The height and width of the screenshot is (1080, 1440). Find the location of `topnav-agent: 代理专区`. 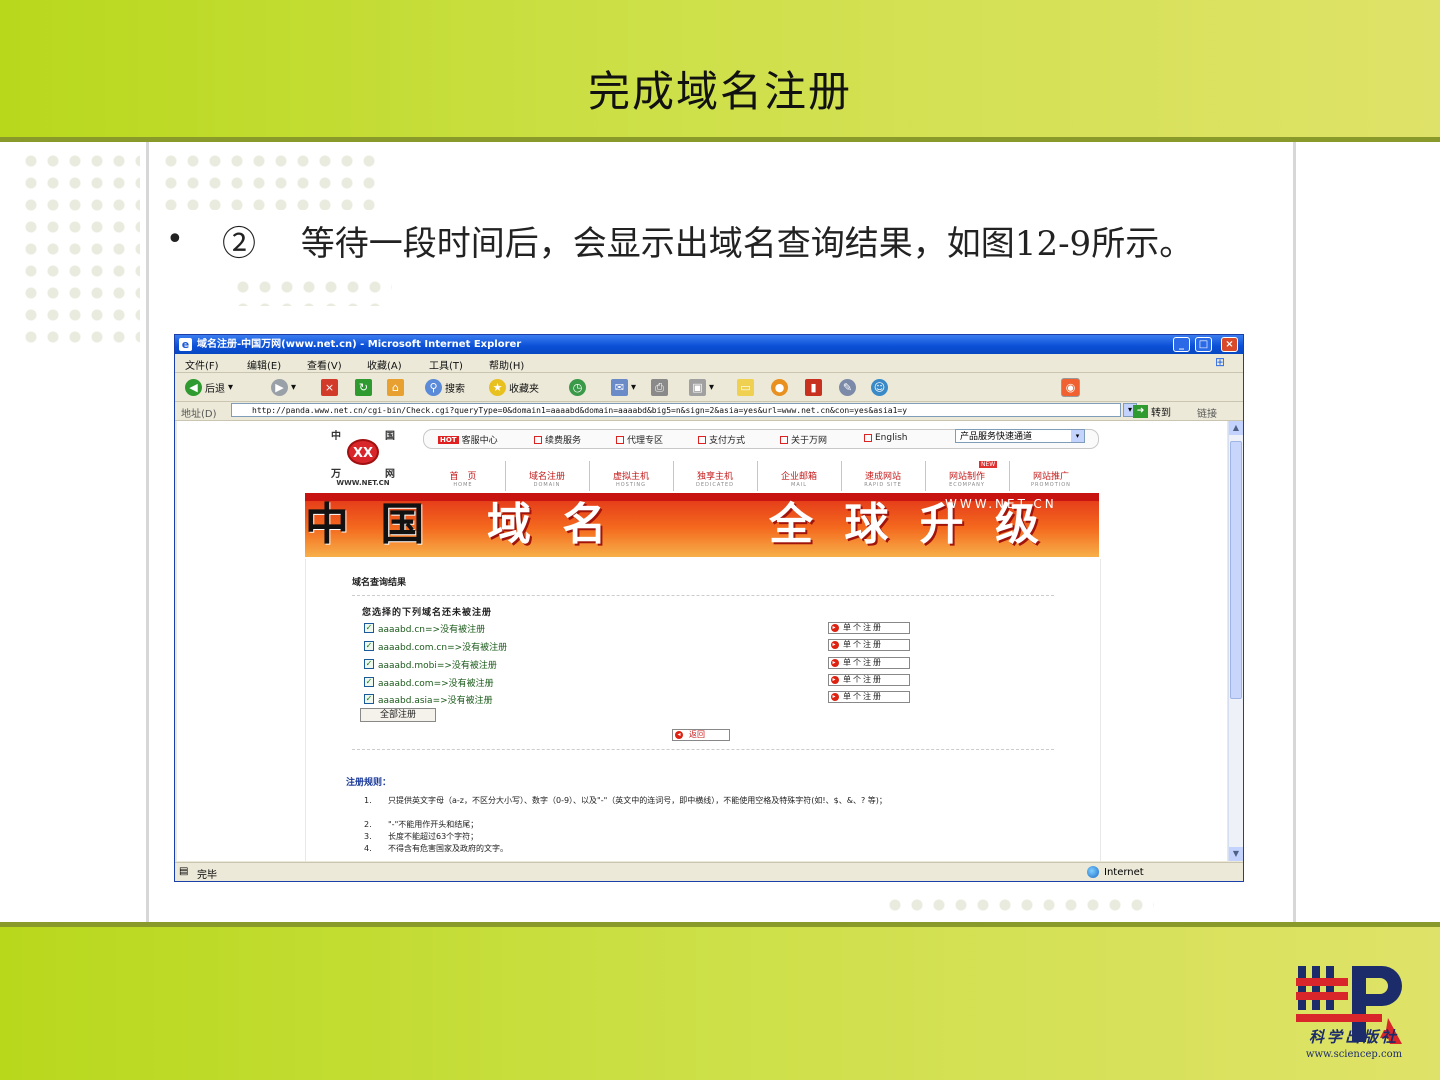

topnav-agent: 代理专区 is located at coordinates (639, 439).